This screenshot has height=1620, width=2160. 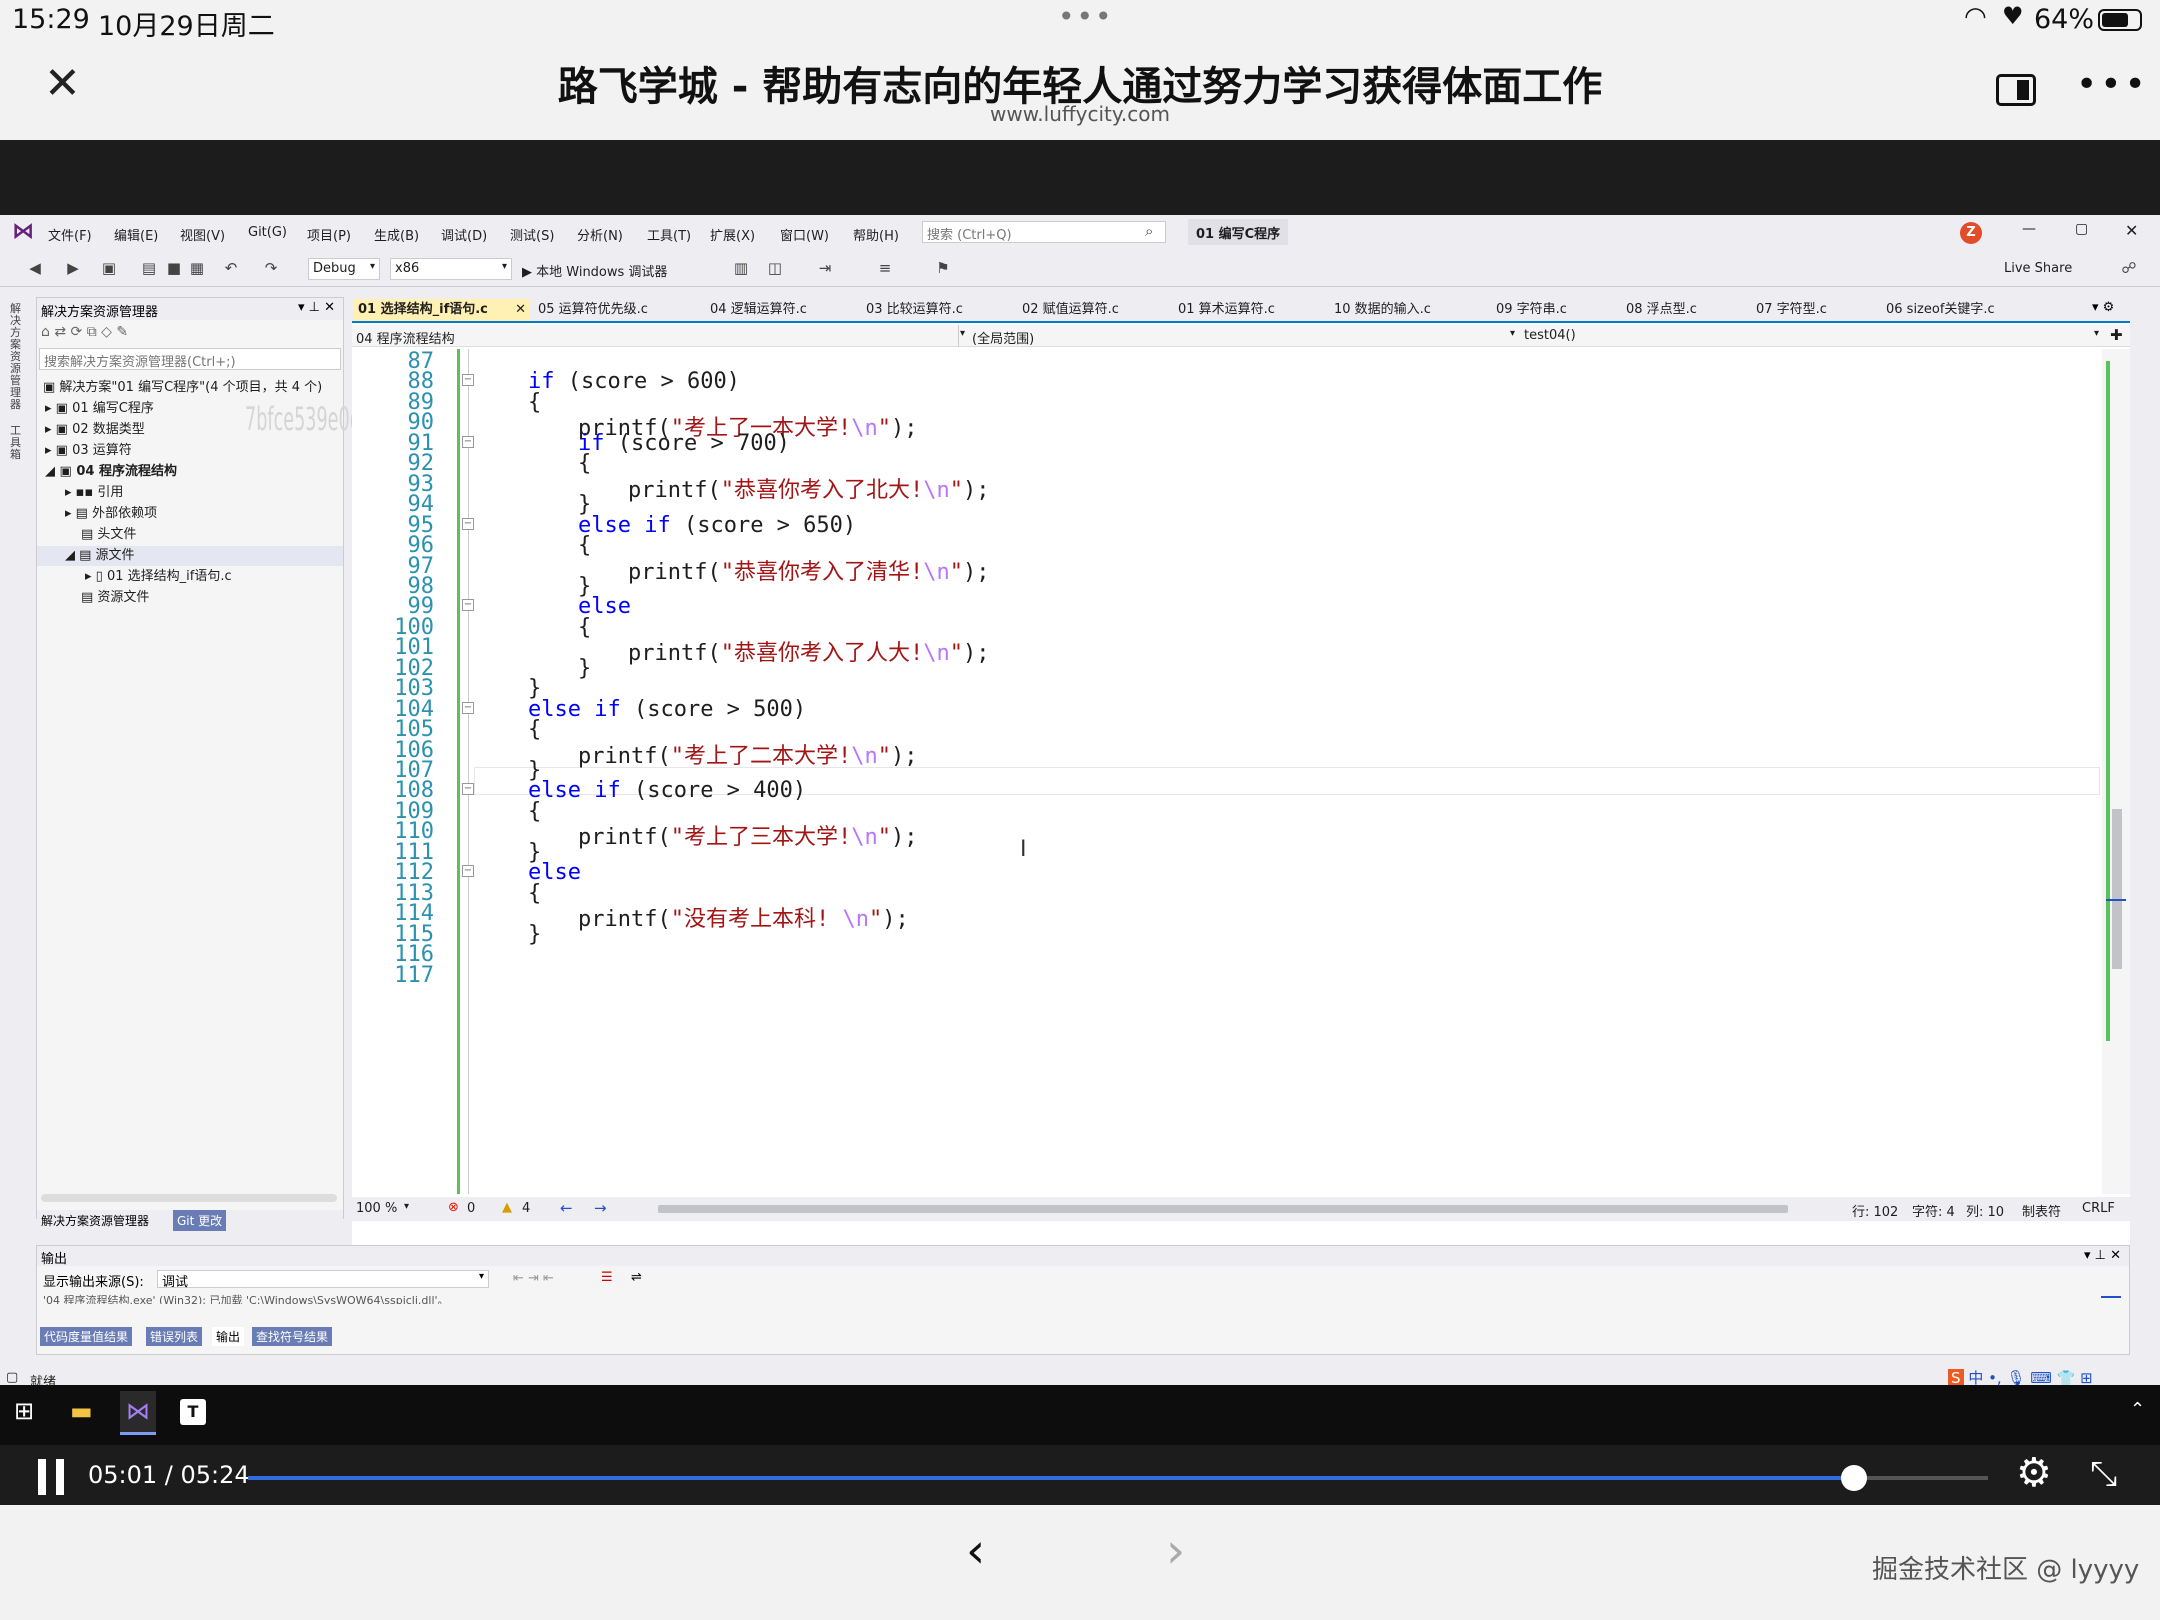 I want to click on video-progress-track, so click(x=1118, y=1478).